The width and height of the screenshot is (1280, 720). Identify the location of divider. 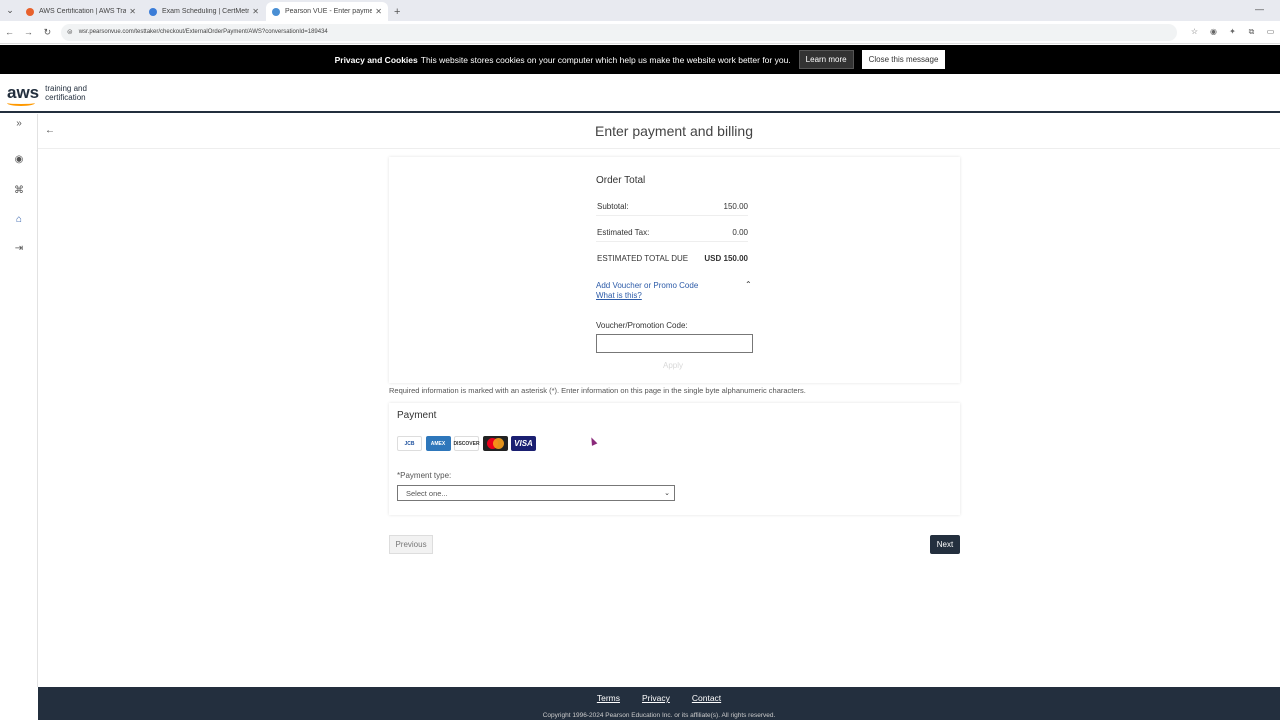
(659, 148).